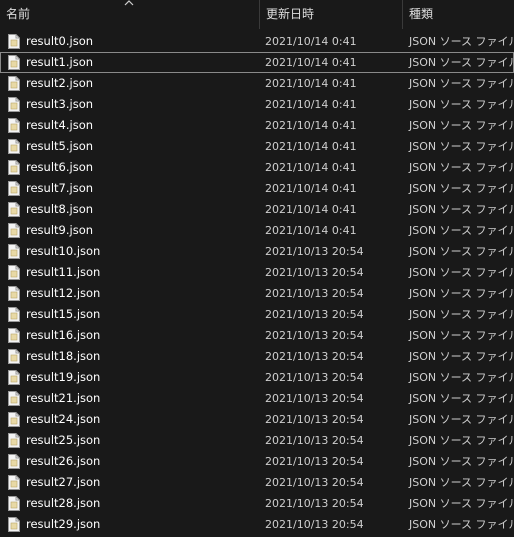  Describe the element at coordinates (257, 83) in the screenshot. I see `file-row: result2.json 2021/10/14 0:41 JSON ソース ファイル` at that location.